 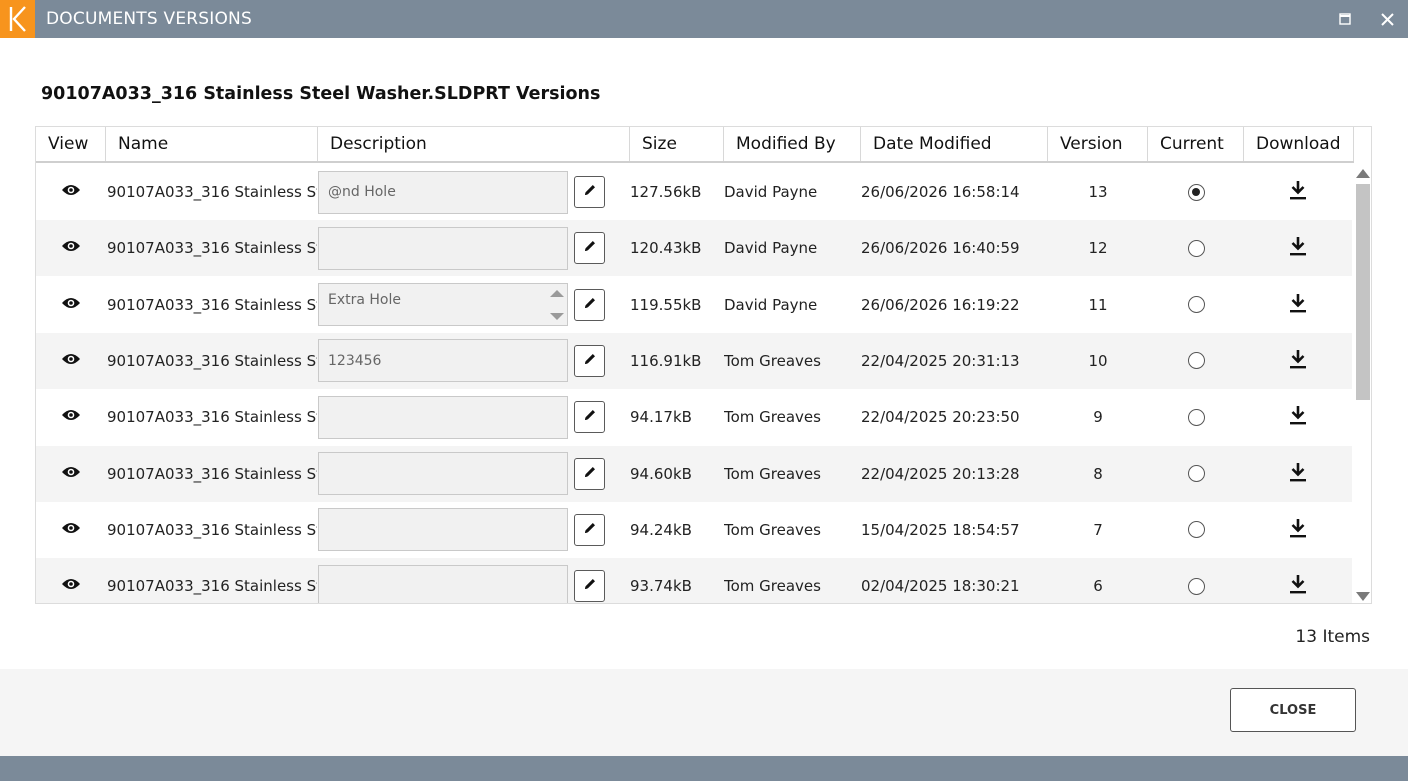 What do you see at coordinates (1387, 19) in the screenshot?
I see `close-icon` at bounding box center [1387, 19].